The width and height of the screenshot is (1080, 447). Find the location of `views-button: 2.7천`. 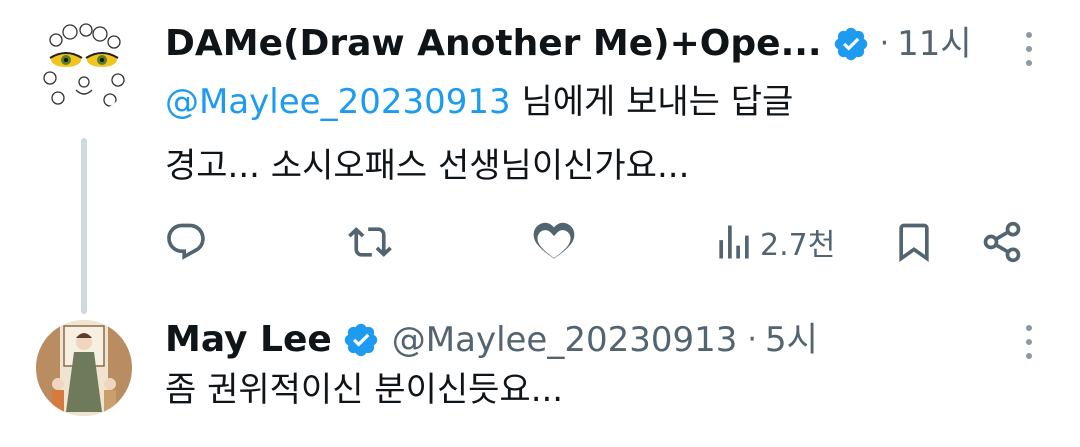

views-button: 2.7천 is located at coordinates (773, 242).